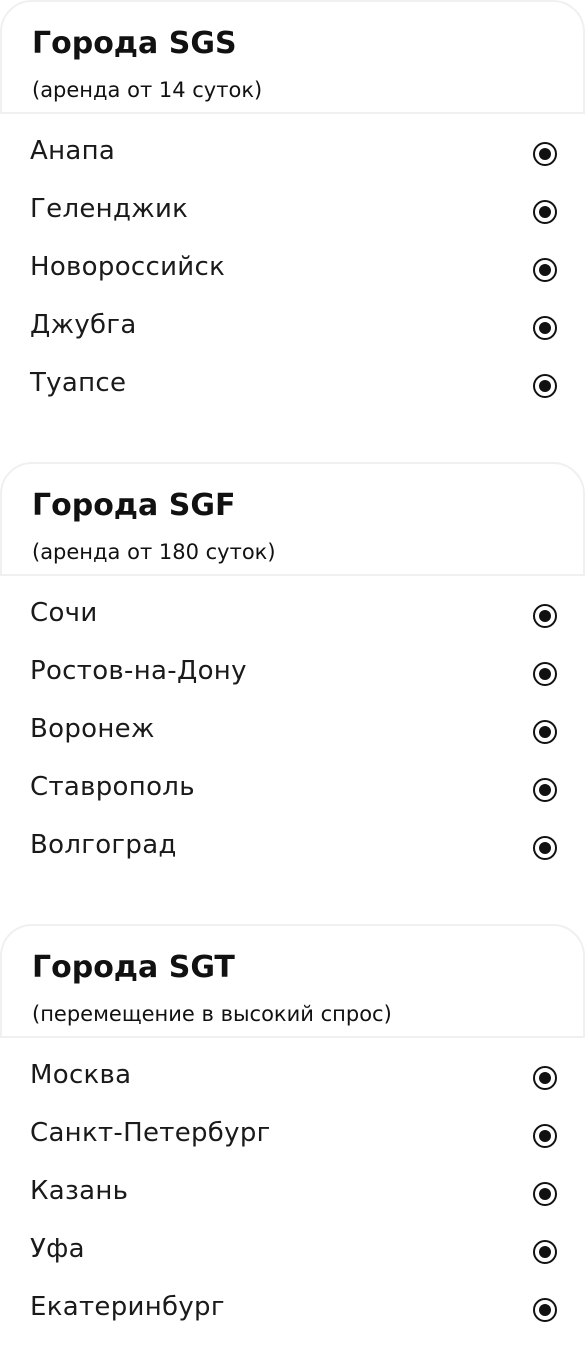 The height and width of the screenshot is (1360, 585). Describe the element at coordinates (73, 151) in the screenshot. I see `city-label: Анапа` at that location.